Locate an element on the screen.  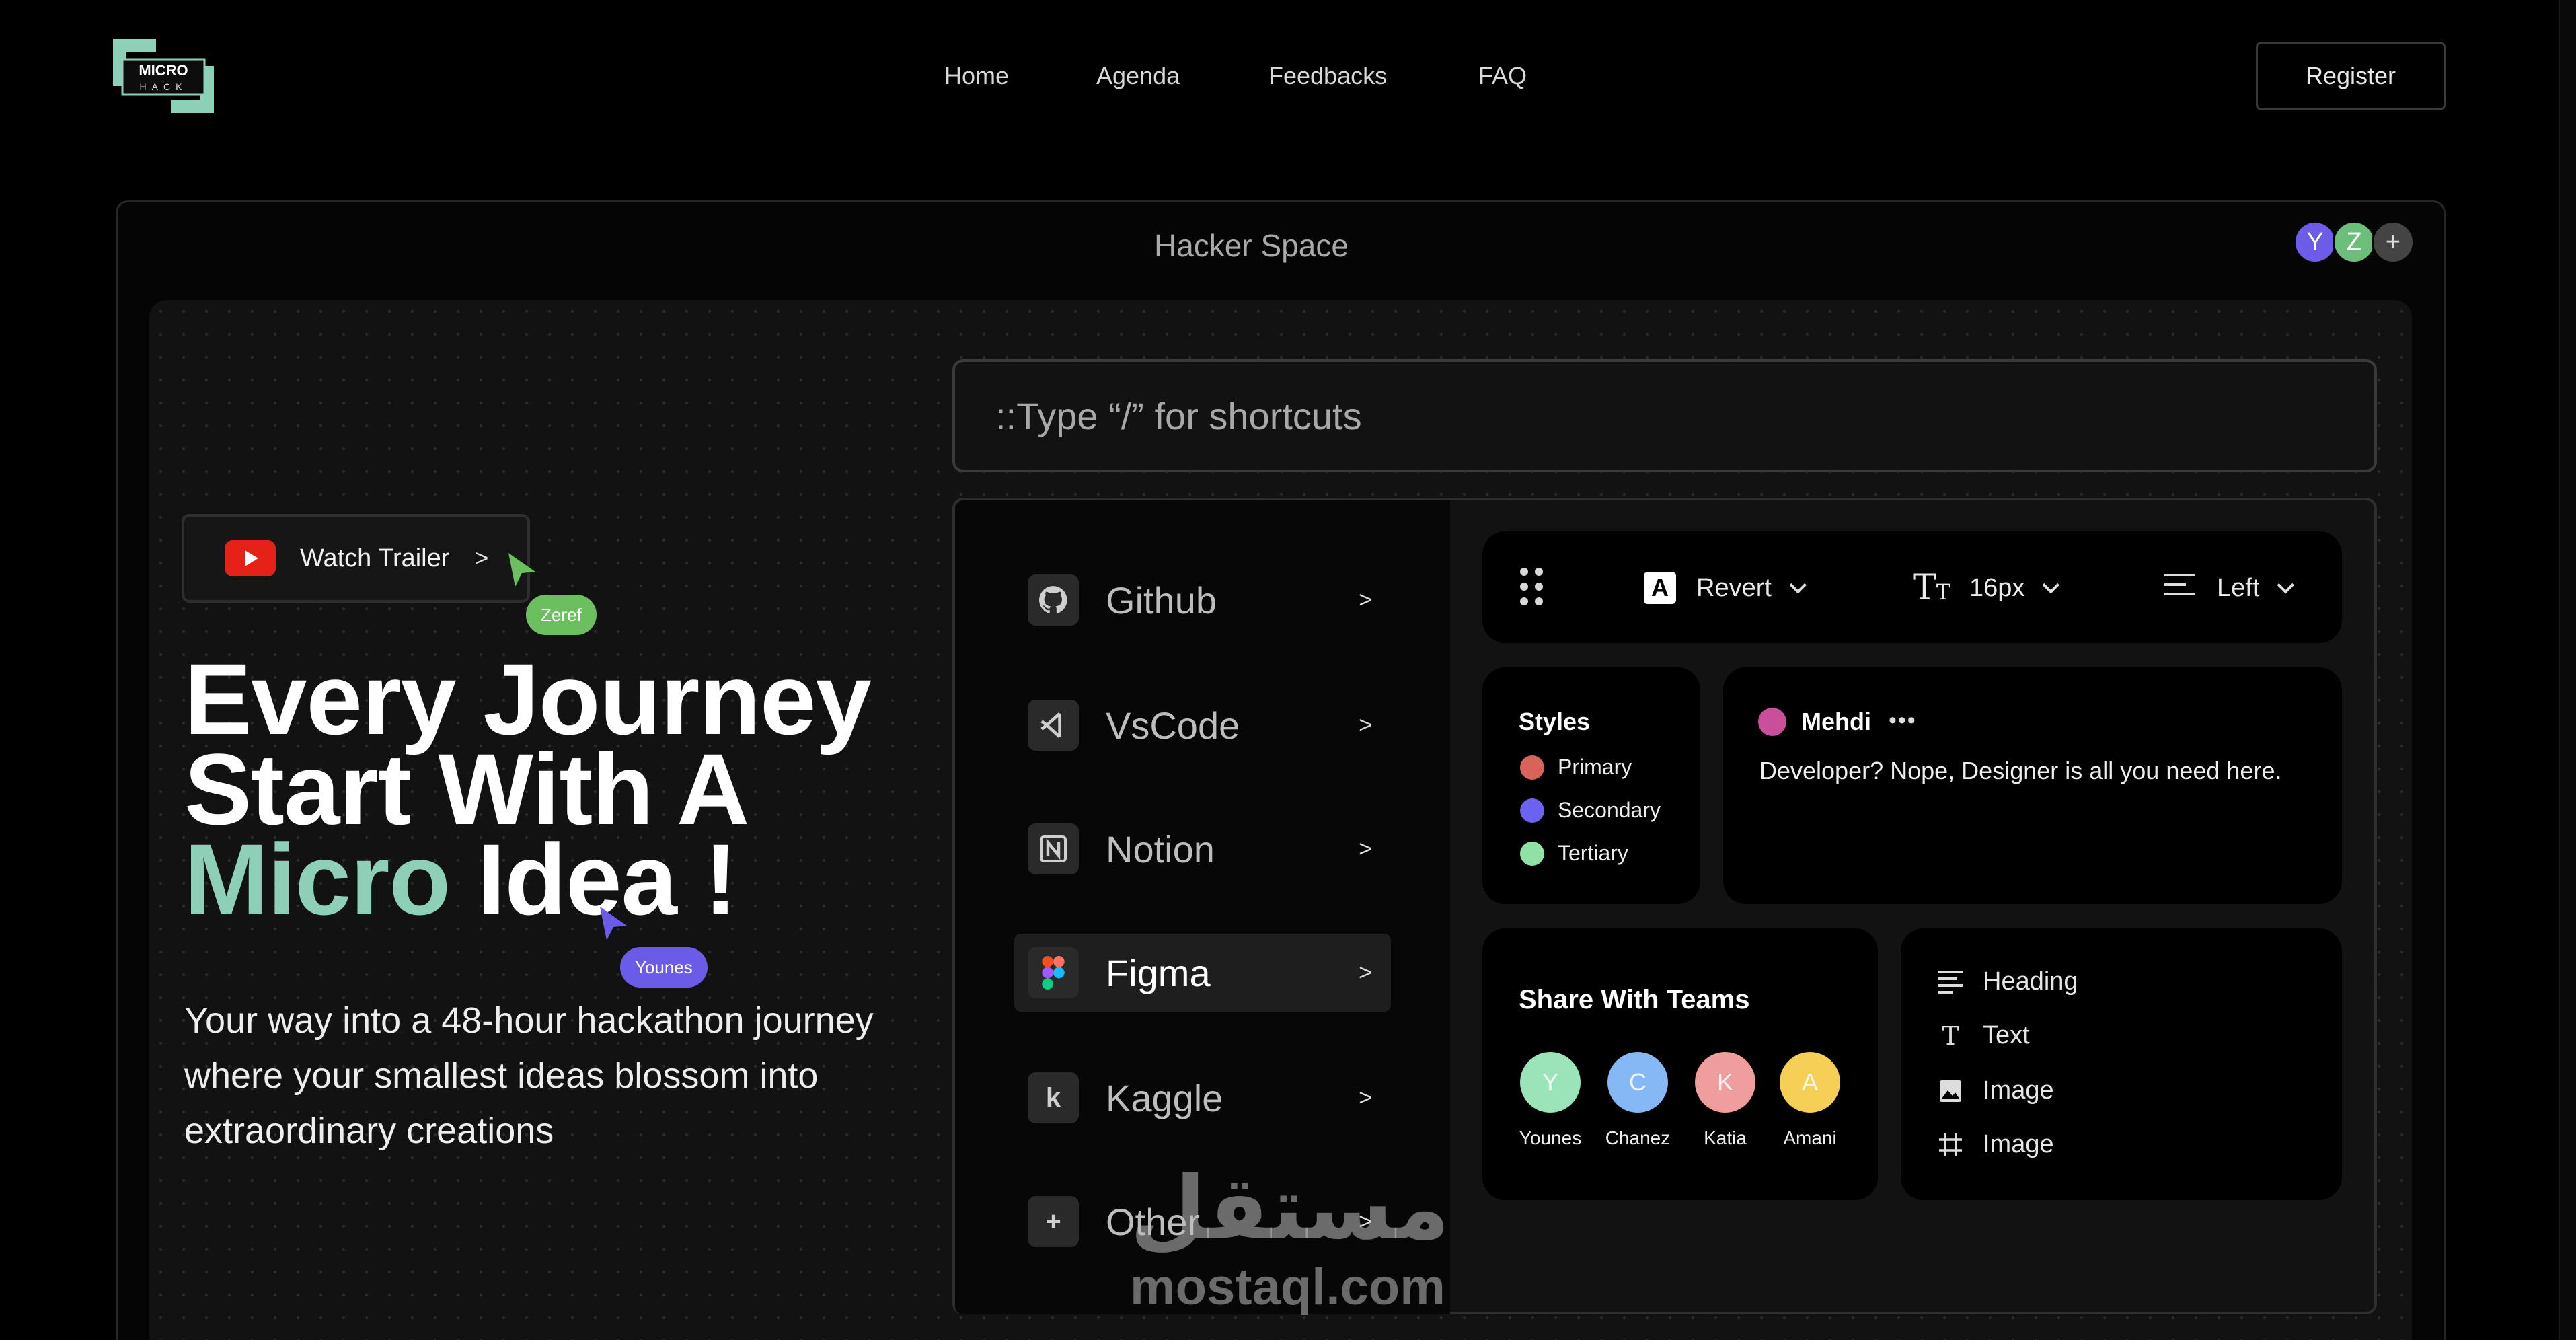
hero-title-line2: Start With A is located at coordinates (466, 790).